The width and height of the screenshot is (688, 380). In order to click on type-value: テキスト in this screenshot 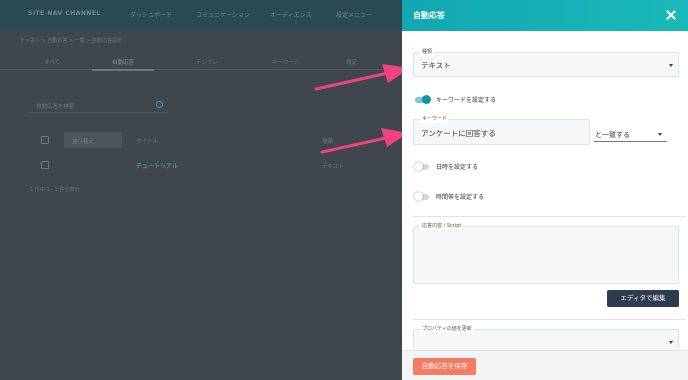, I will do `click(436, 65)`.